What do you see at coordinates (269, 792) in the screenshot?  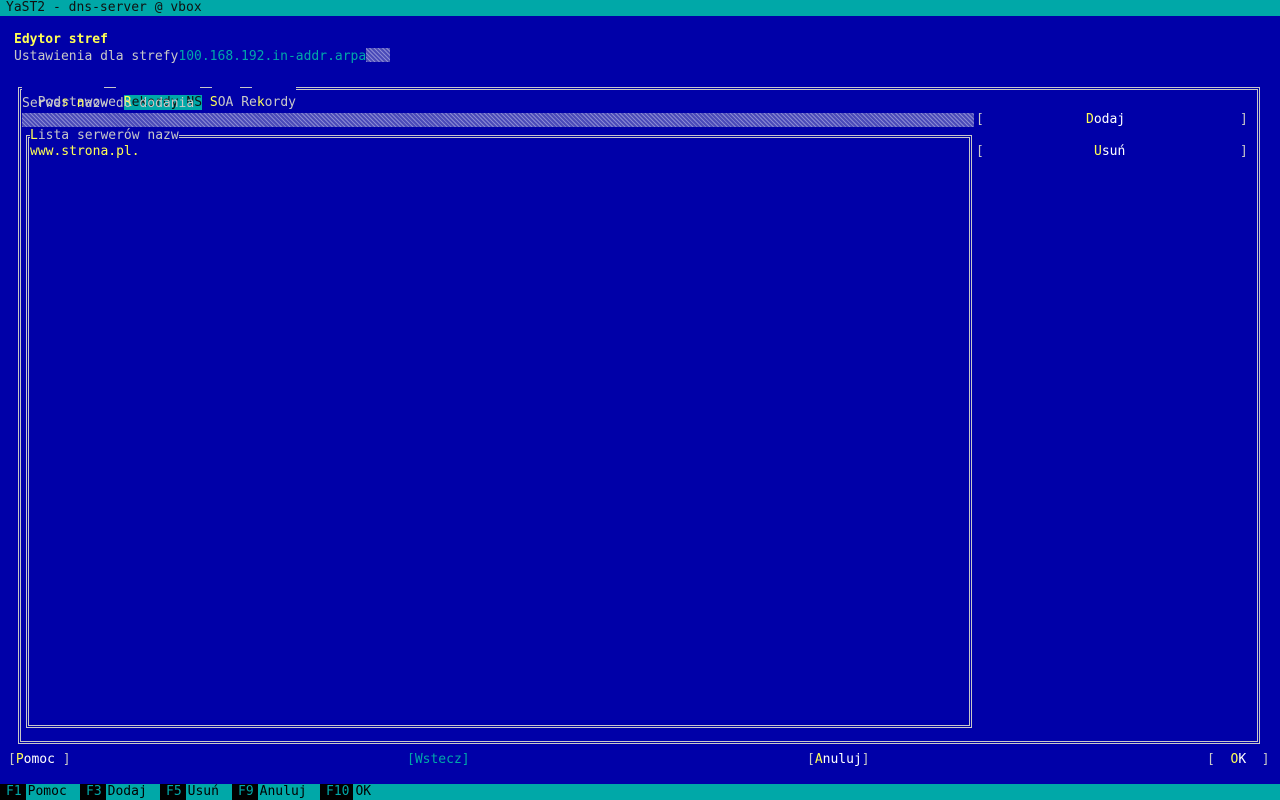 I see `fkey-cancel: F9 Anuluj` at bounding box center [269, 792].